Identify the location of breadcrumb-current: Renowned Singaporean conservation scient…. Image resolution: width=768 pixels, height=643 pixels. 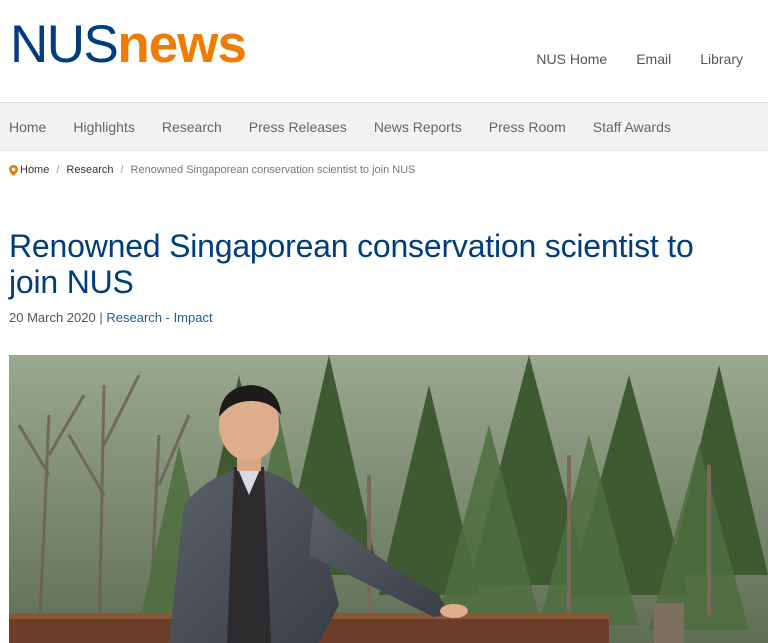
(273, 170).